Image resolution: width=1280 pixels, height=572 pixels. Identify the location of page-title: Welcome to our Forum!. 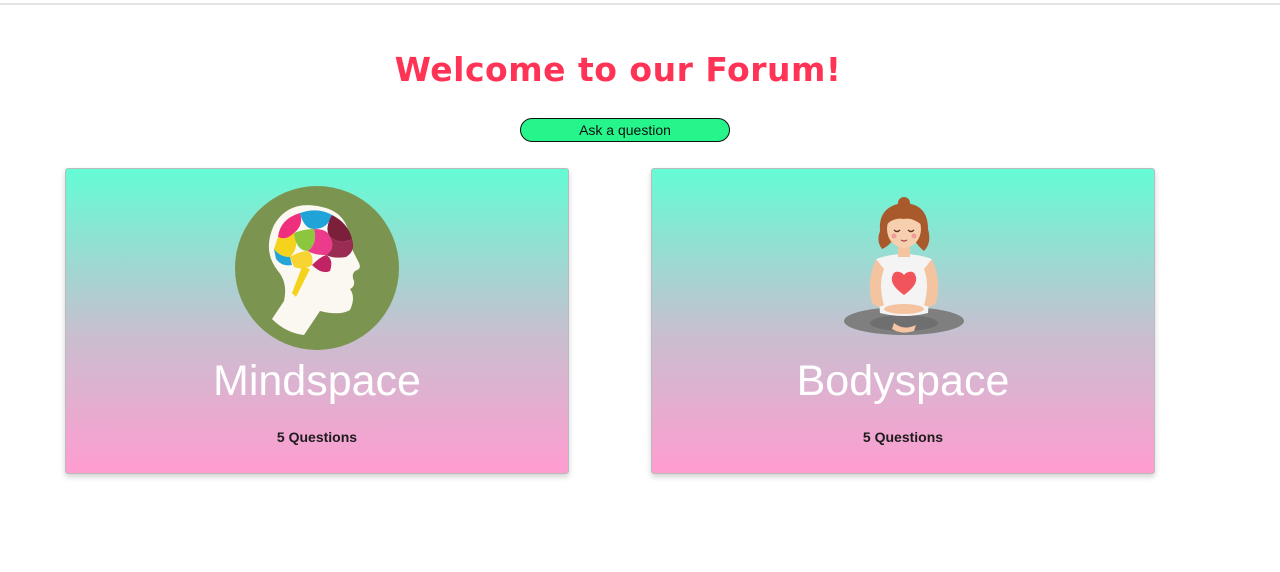
(618, 69).